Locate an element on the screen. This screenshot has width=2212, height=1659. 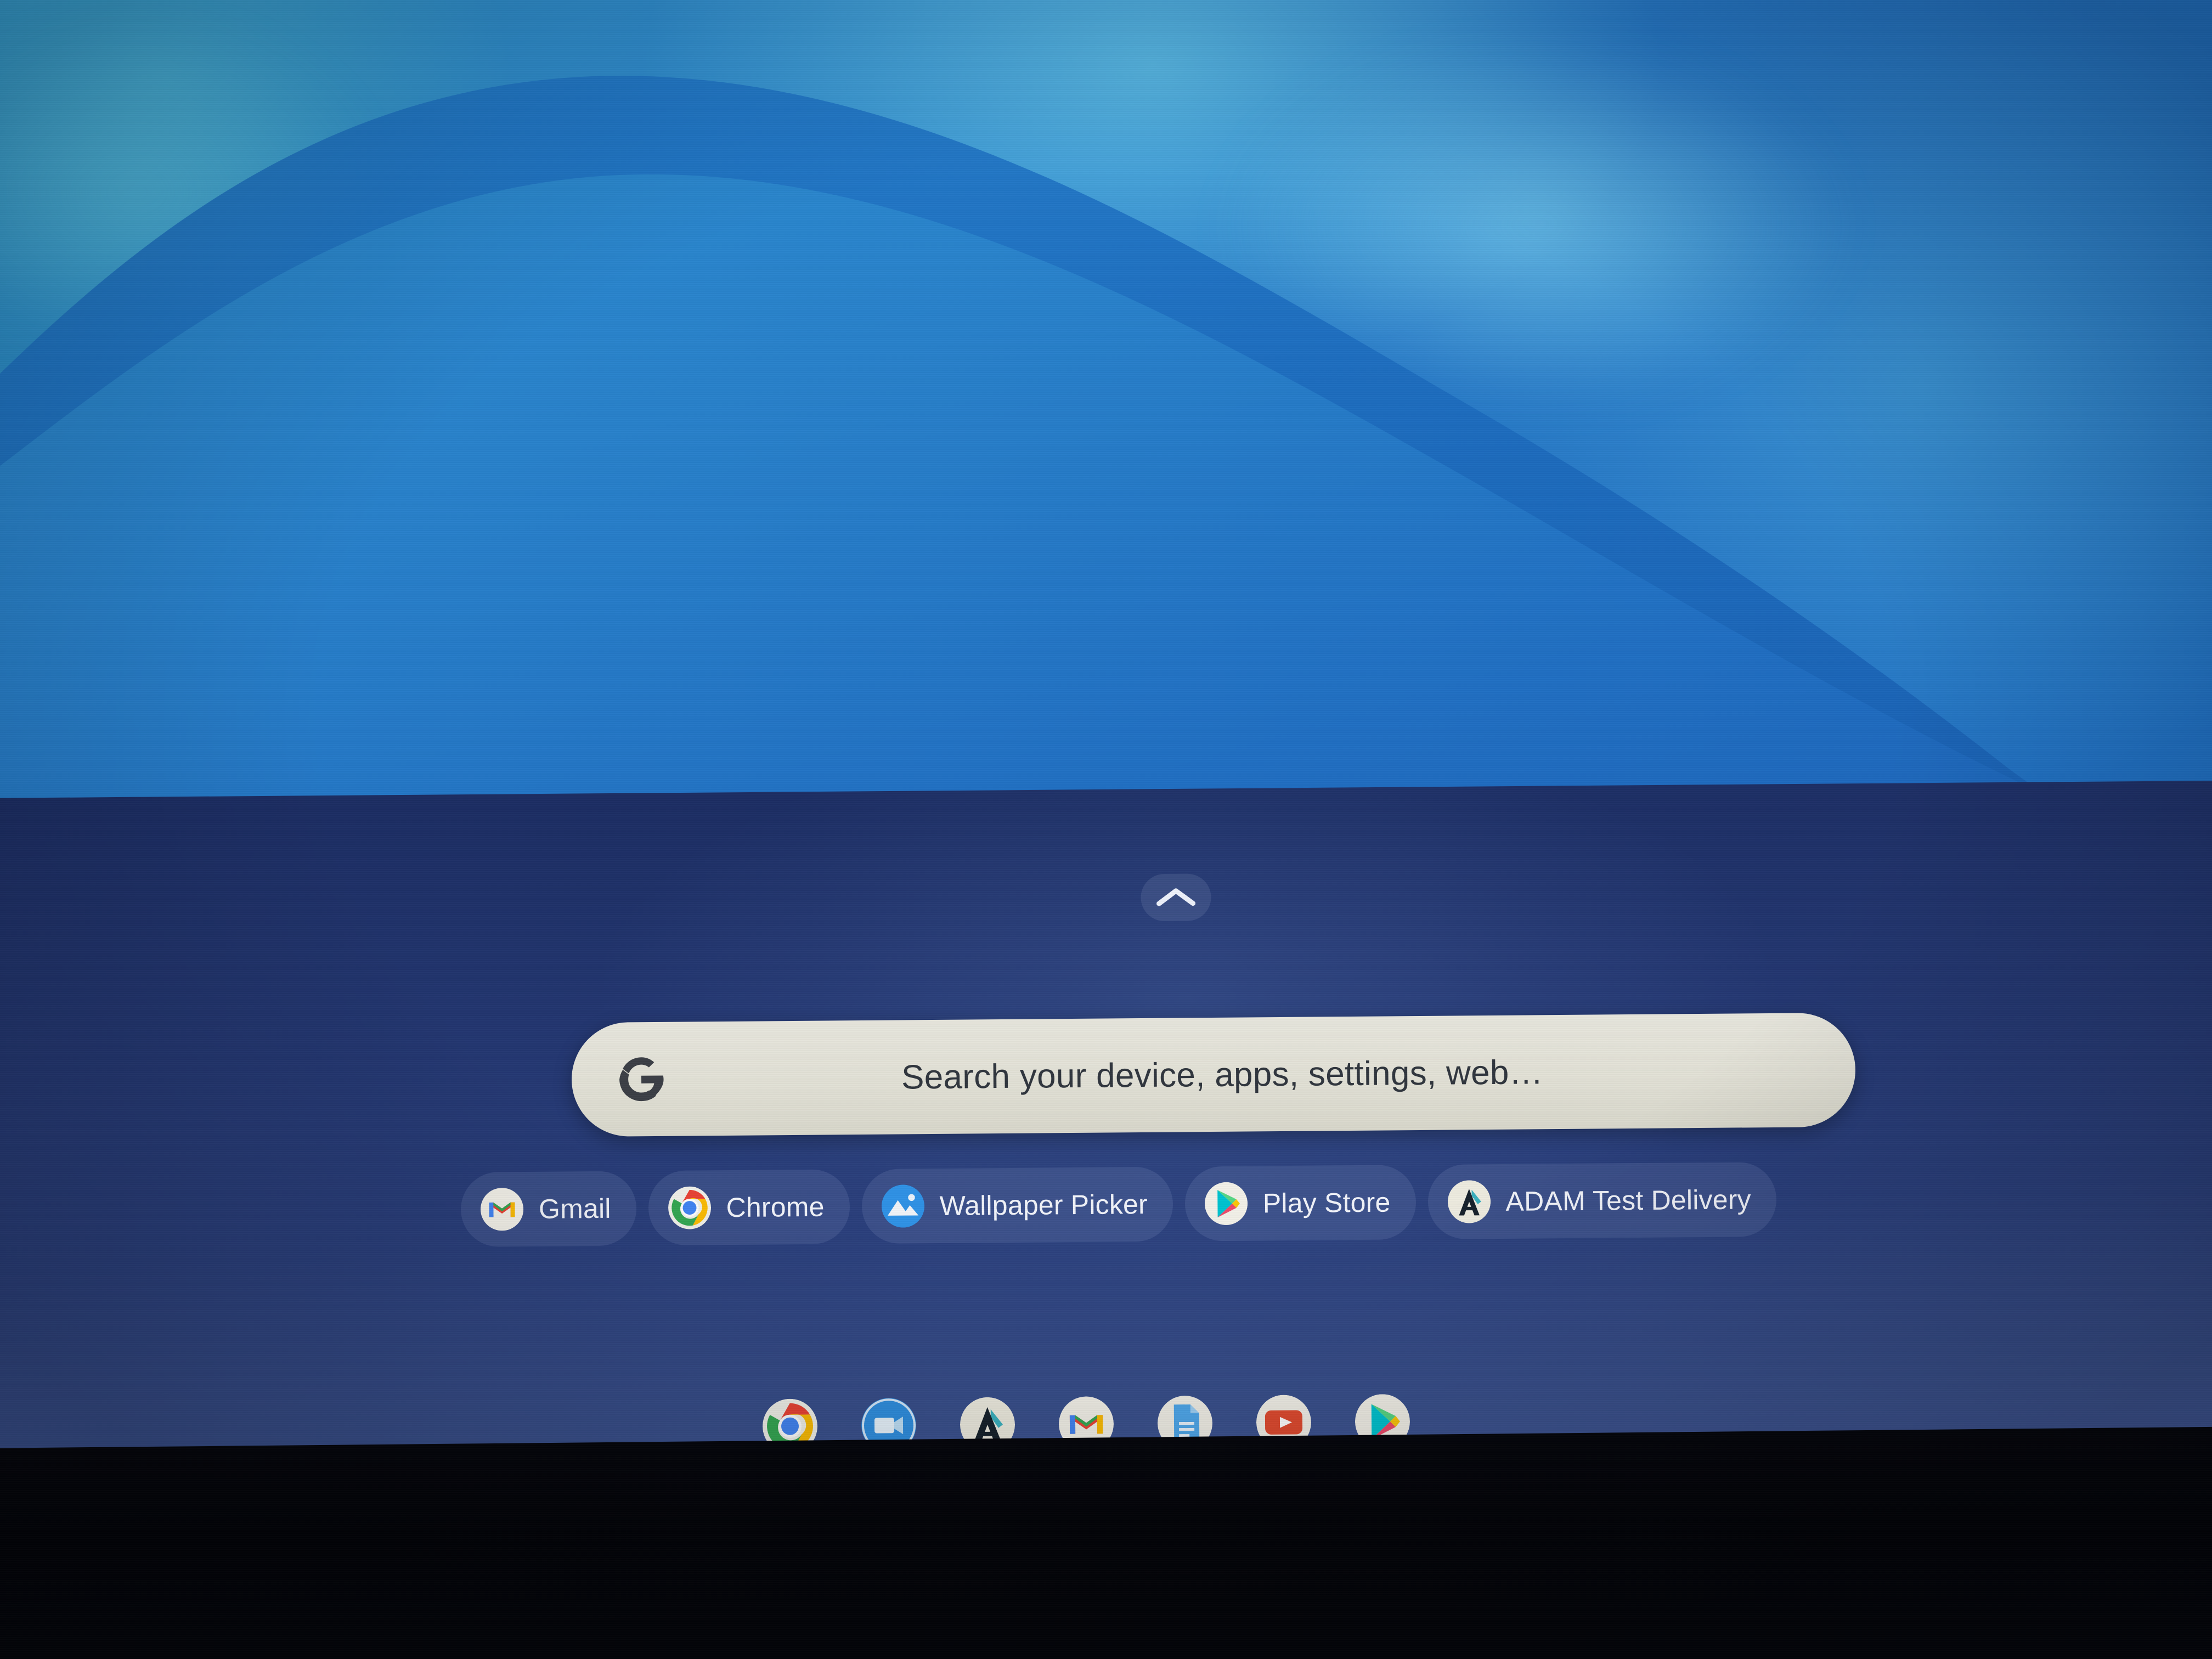
suggestion-chip-wallpaper-picker: Wallpaper Picker is located at coordinates (1017, 1205).